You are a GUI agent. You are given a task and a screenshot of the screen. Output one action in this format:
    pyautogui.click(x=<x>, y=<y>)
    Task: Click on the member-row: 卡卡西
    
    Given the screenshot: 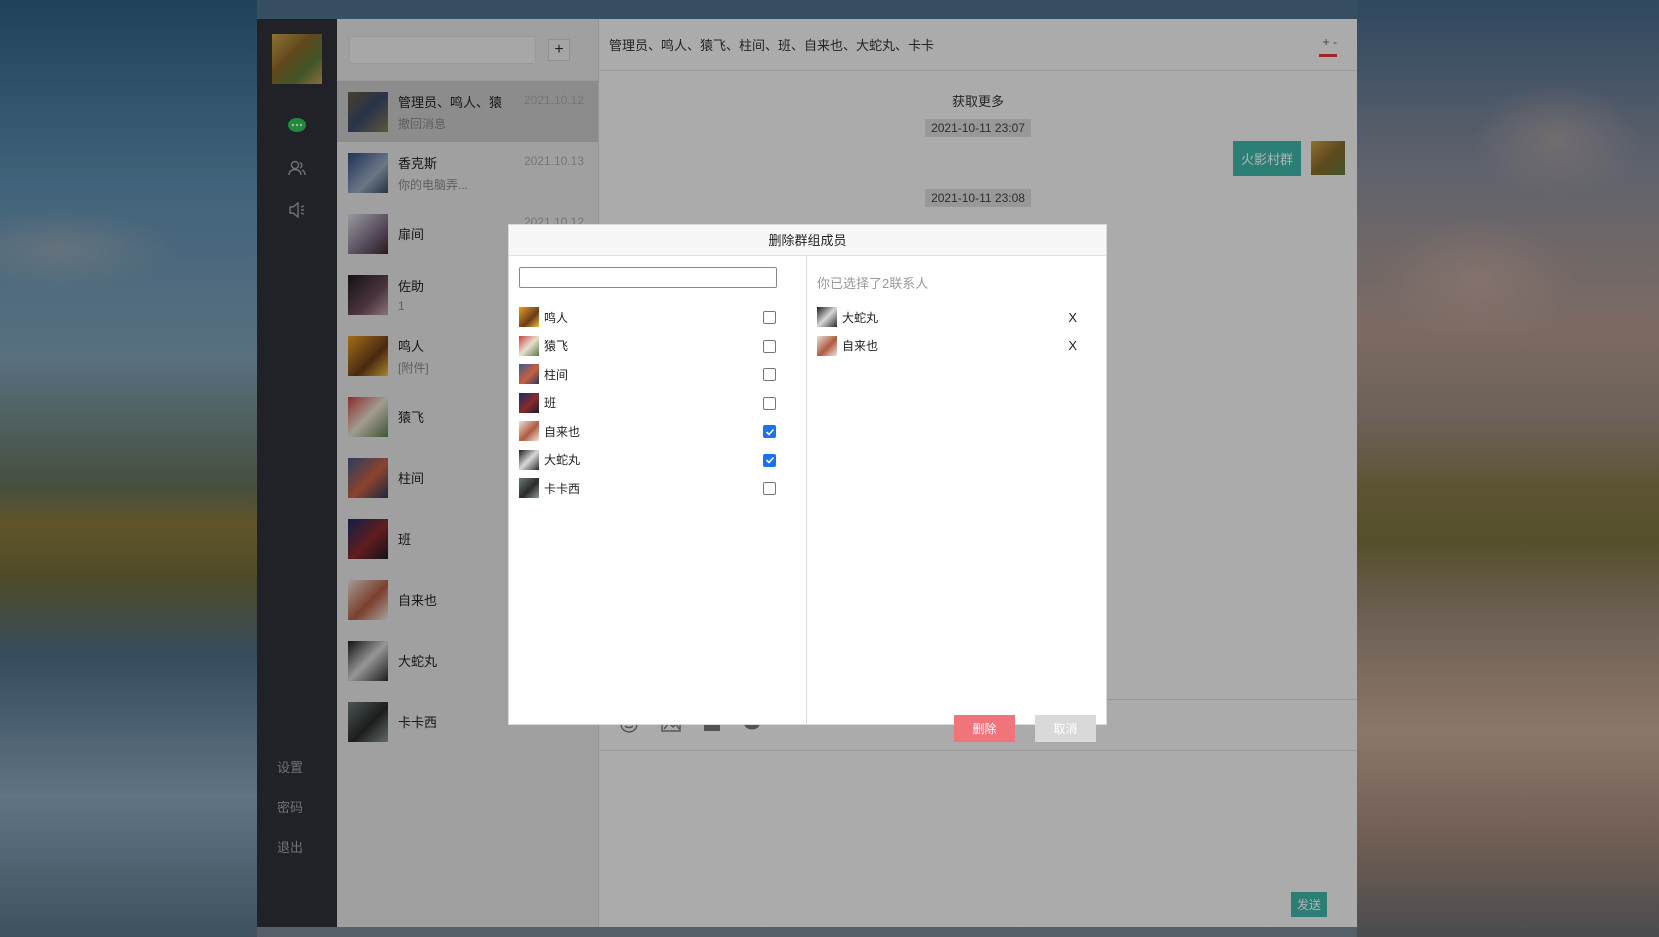 What is the action you would take?
    pyautogui.click(x=654, y=488)
    